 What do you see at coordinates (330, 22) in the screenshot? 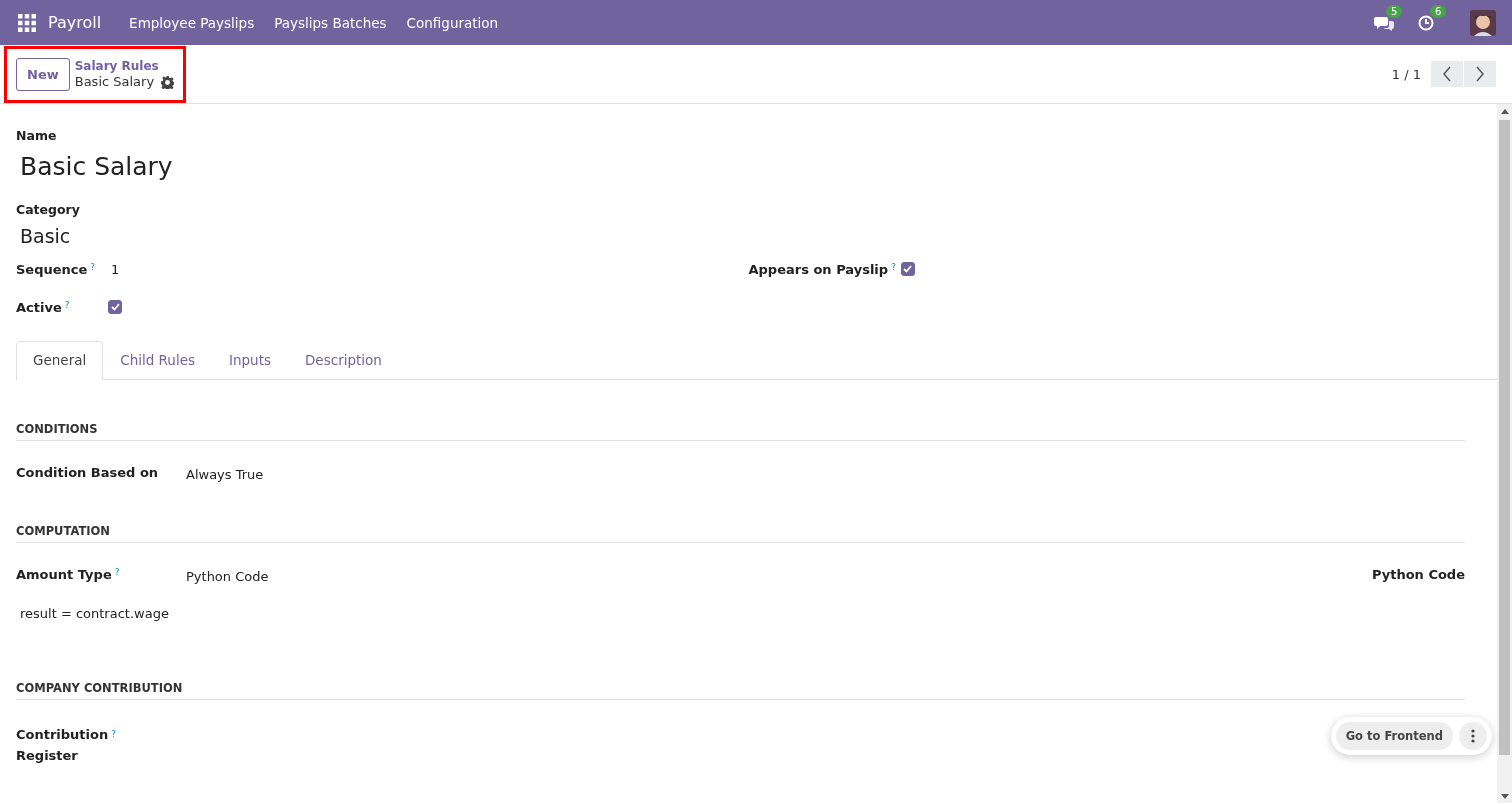
I see `menu-item: Payslips Batches` at bounding box center [330, 22].